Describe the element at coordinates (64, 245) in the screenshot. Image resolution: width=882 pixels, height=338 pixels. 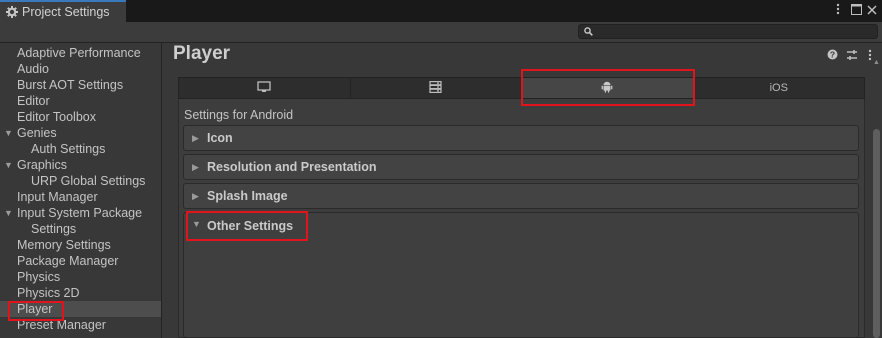
I see `sidebar-item-label: Memory Settings` at that location.